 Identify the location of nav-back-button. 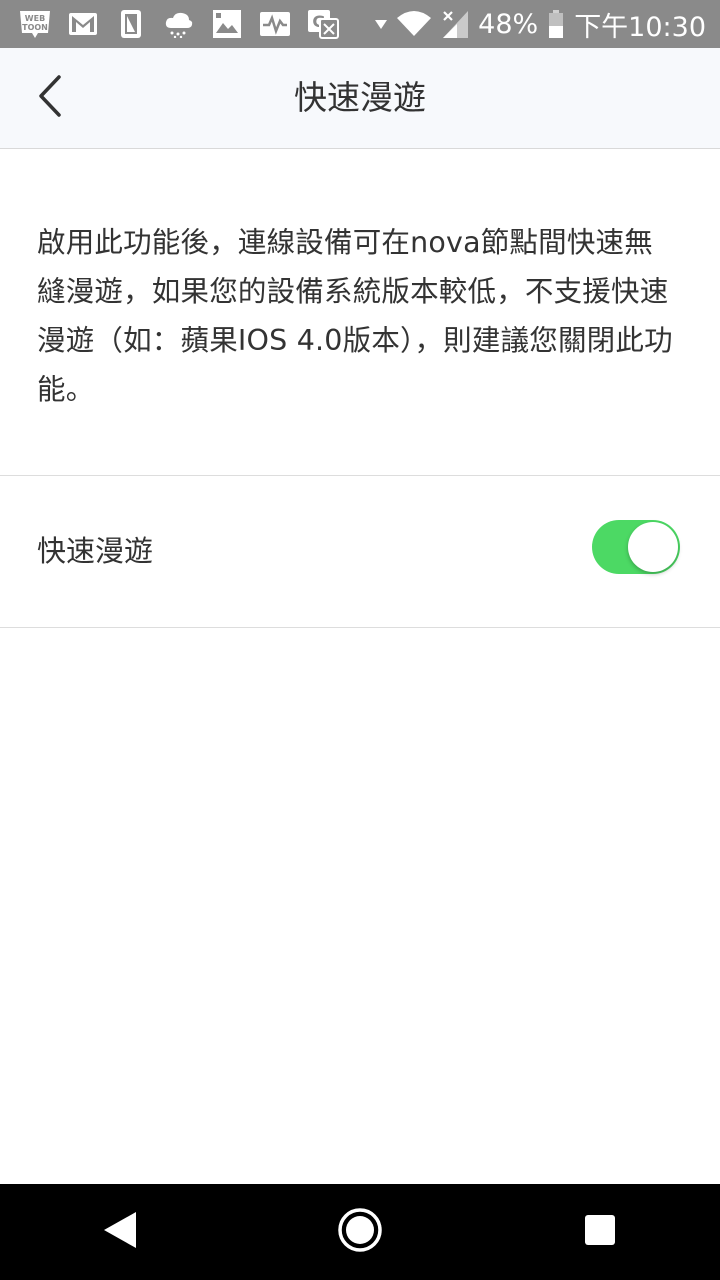
(120, 1232).